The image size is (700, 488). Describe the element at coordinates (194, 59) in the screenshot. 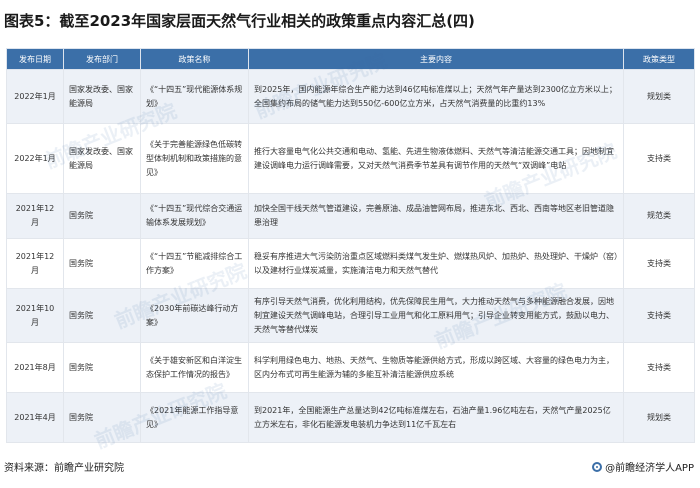

I see `header-name: 政策名称` at that location.